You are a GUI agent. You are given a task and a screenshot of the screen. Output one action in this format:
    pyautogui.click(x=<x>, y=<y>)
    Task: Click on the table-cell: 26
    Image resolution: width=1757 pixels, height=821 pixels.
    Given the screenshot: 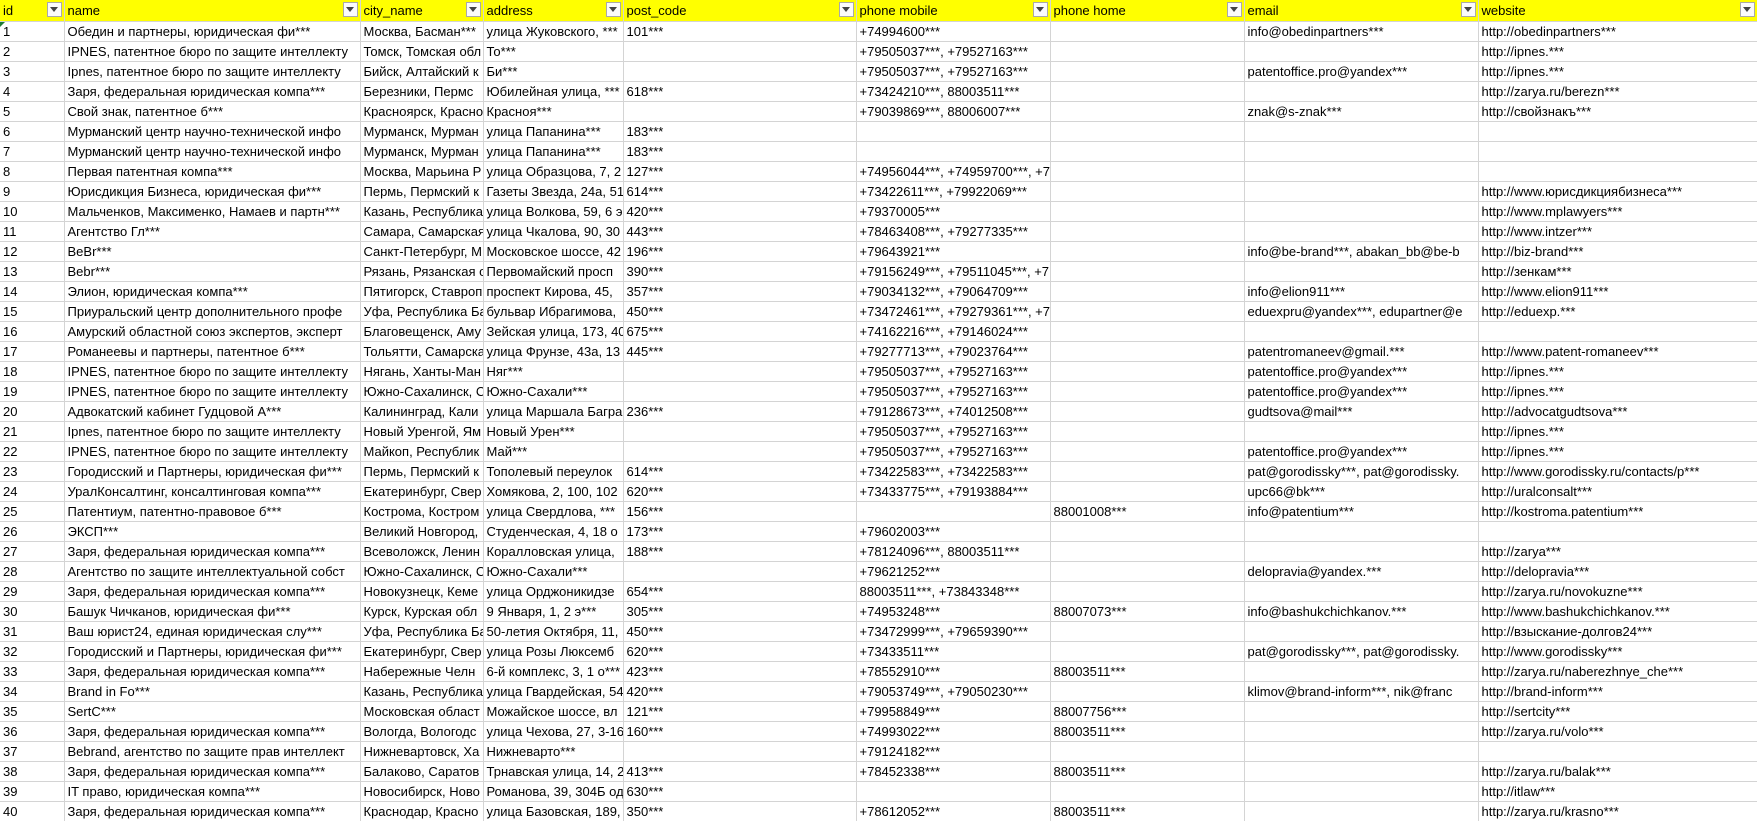 What is the action you would take?
    pyautogui.click(x=32, y=531)
    